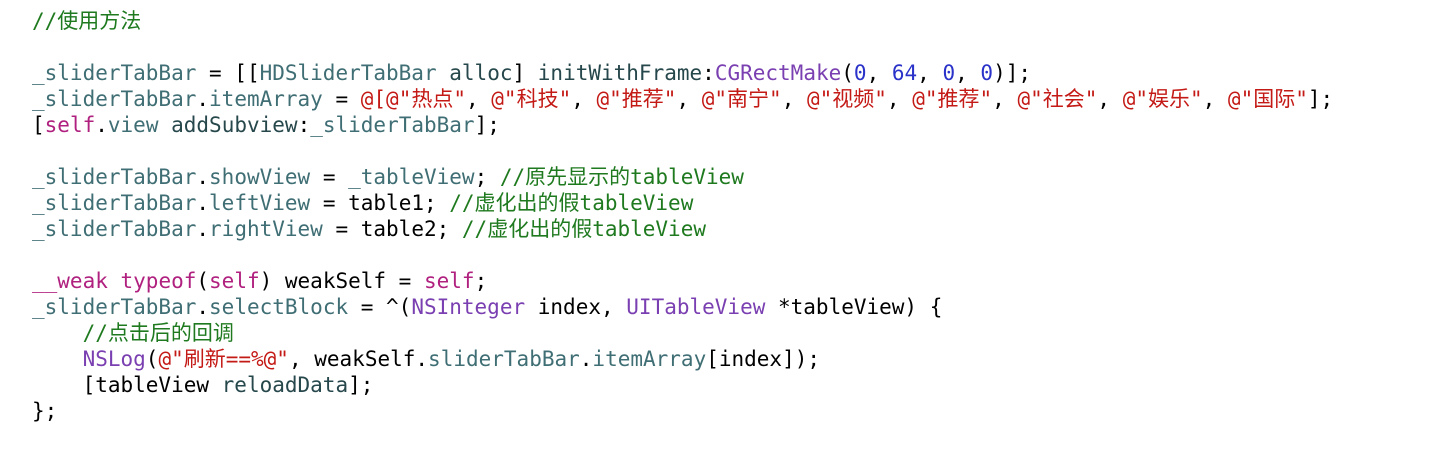 Image resolution: width=1440 pixels, height=462 pixels. I want to click on code-token-string: @[@"热点", so click(413, 99).